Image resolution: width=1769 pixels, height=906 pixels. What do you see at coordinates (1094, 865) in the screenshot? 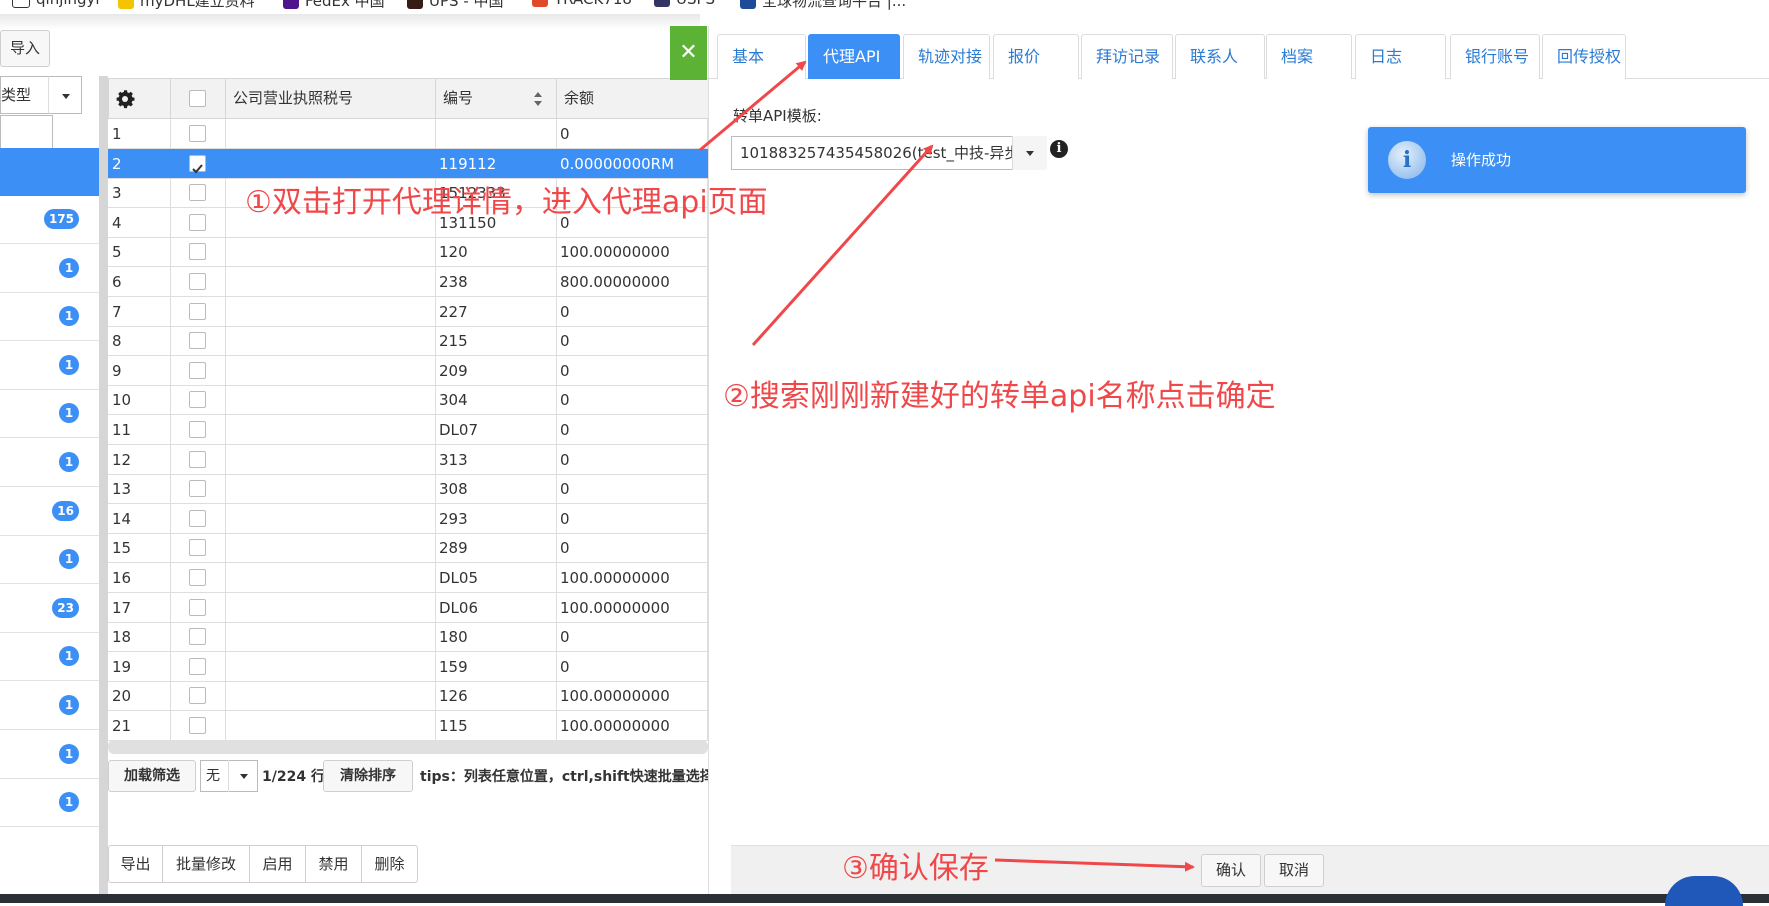
I see `arrow-to-confirm` at bounding box center [1094, 865].